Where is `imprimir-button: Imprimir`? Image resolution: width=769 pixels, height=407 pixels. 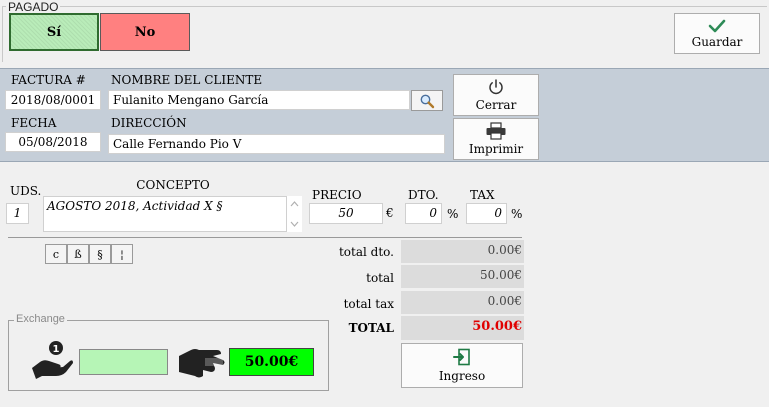
imprimir-button: Imprimir is located at coordinates (496, 139).